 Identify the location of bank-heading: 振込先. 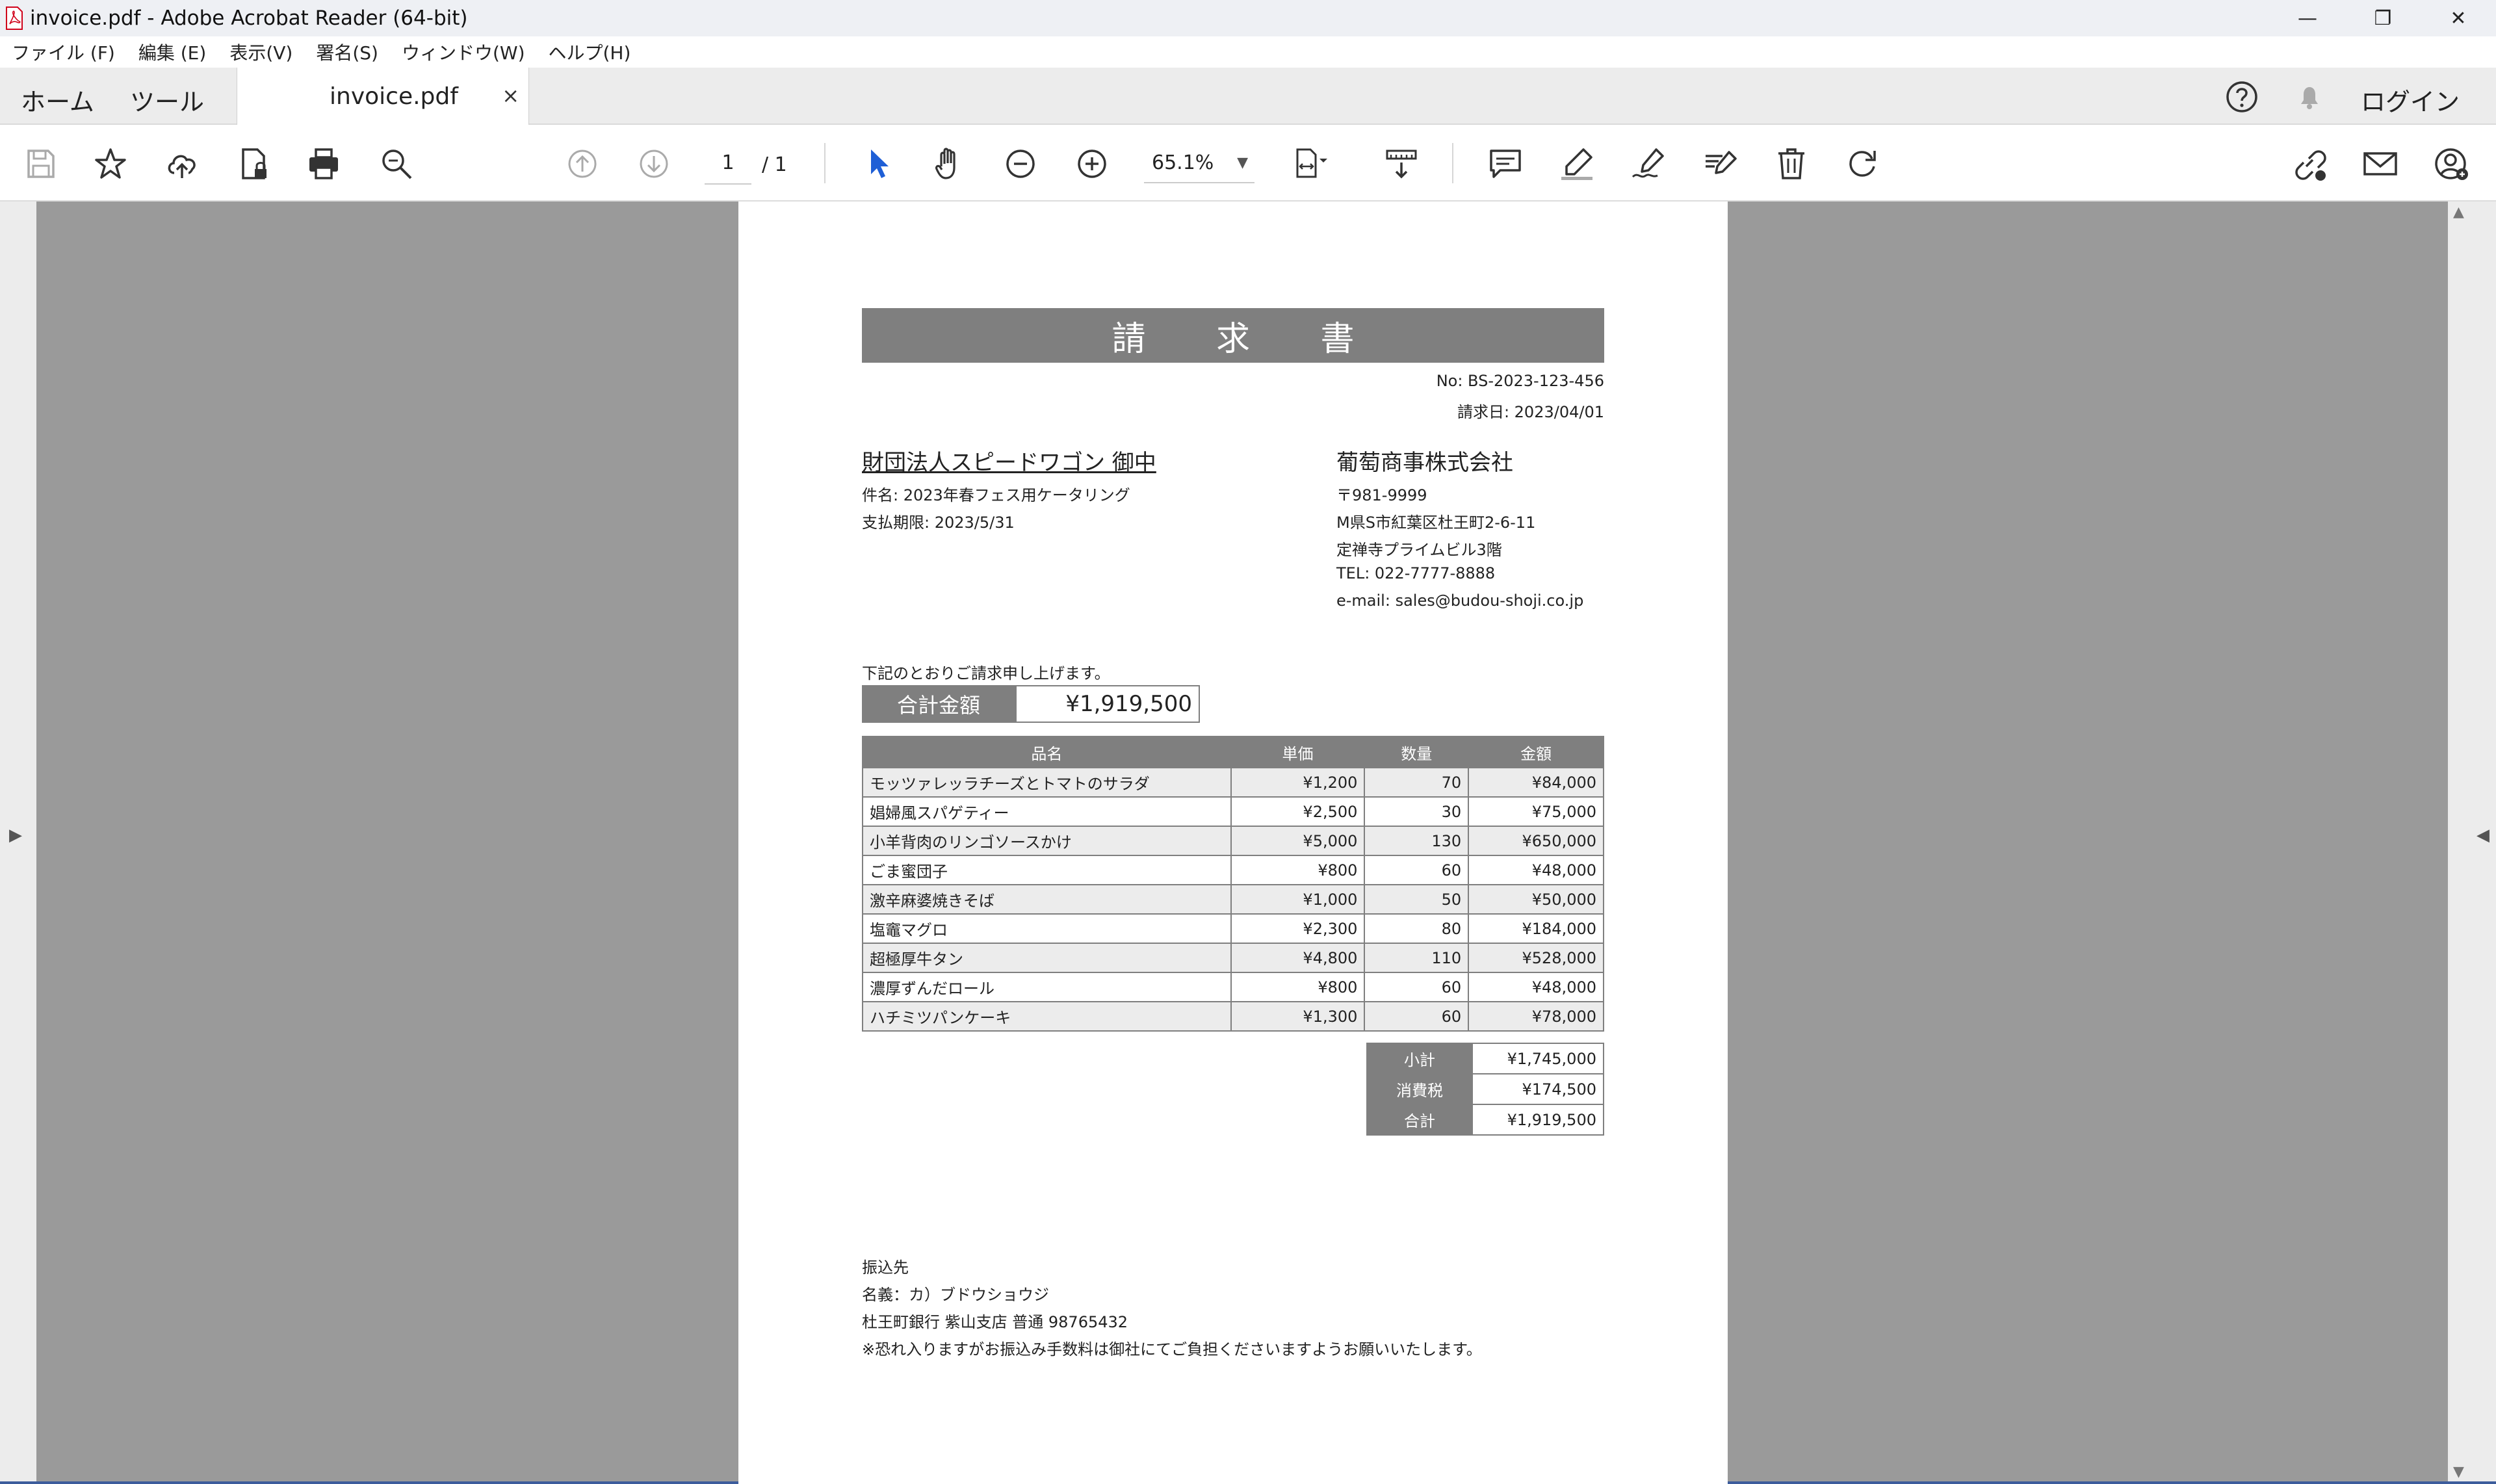
(886, 1268).